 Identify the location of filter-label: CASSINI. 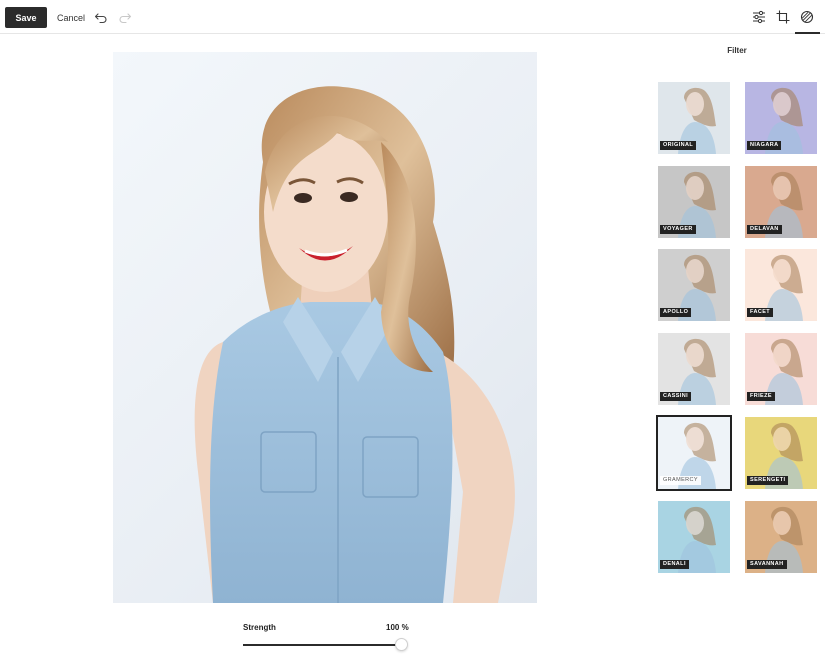
(676, 396).